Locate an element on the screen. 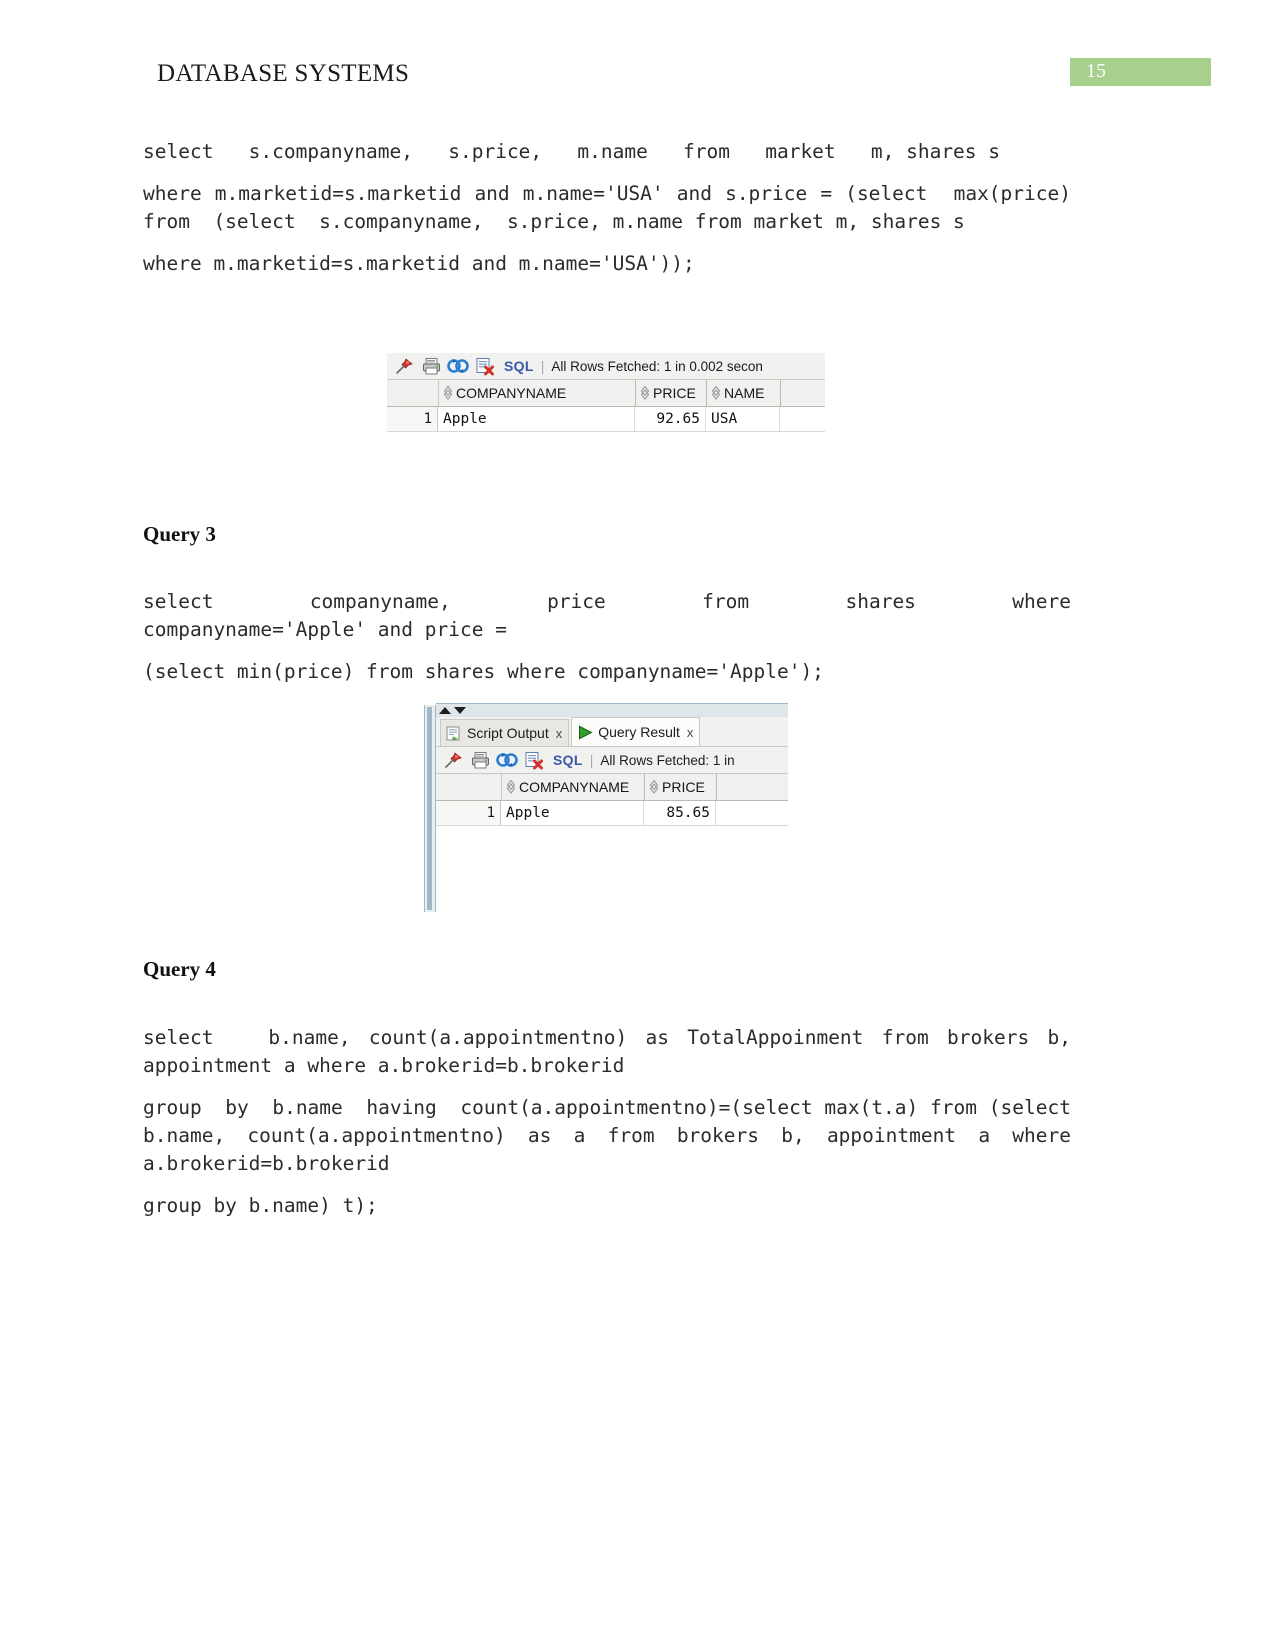 Image resolution: width=1275 pixels, height=1651 pixels. cell-name: USA is located at coordinates (743, 419).